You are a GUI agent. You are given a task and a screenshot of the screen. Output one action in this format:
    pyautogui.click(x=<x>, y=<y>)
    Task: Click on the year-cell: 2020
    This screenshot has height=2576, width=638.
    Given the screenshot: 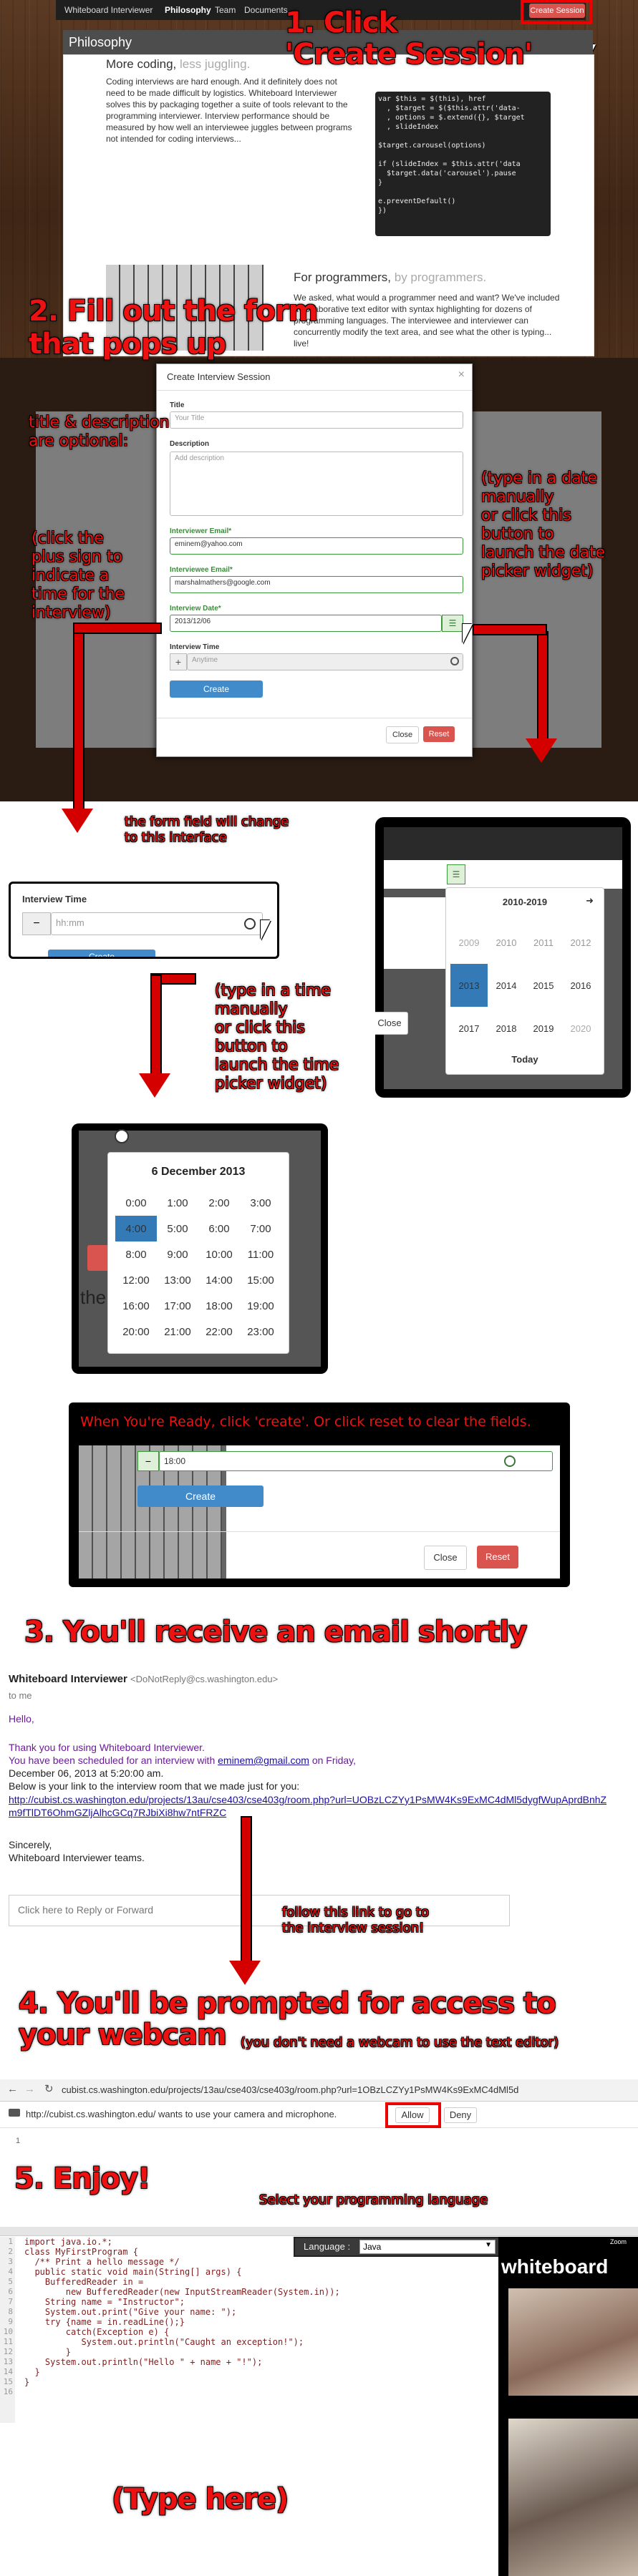 What is the action you would take?
    pyautogui.click(x=580, y=1028)
    